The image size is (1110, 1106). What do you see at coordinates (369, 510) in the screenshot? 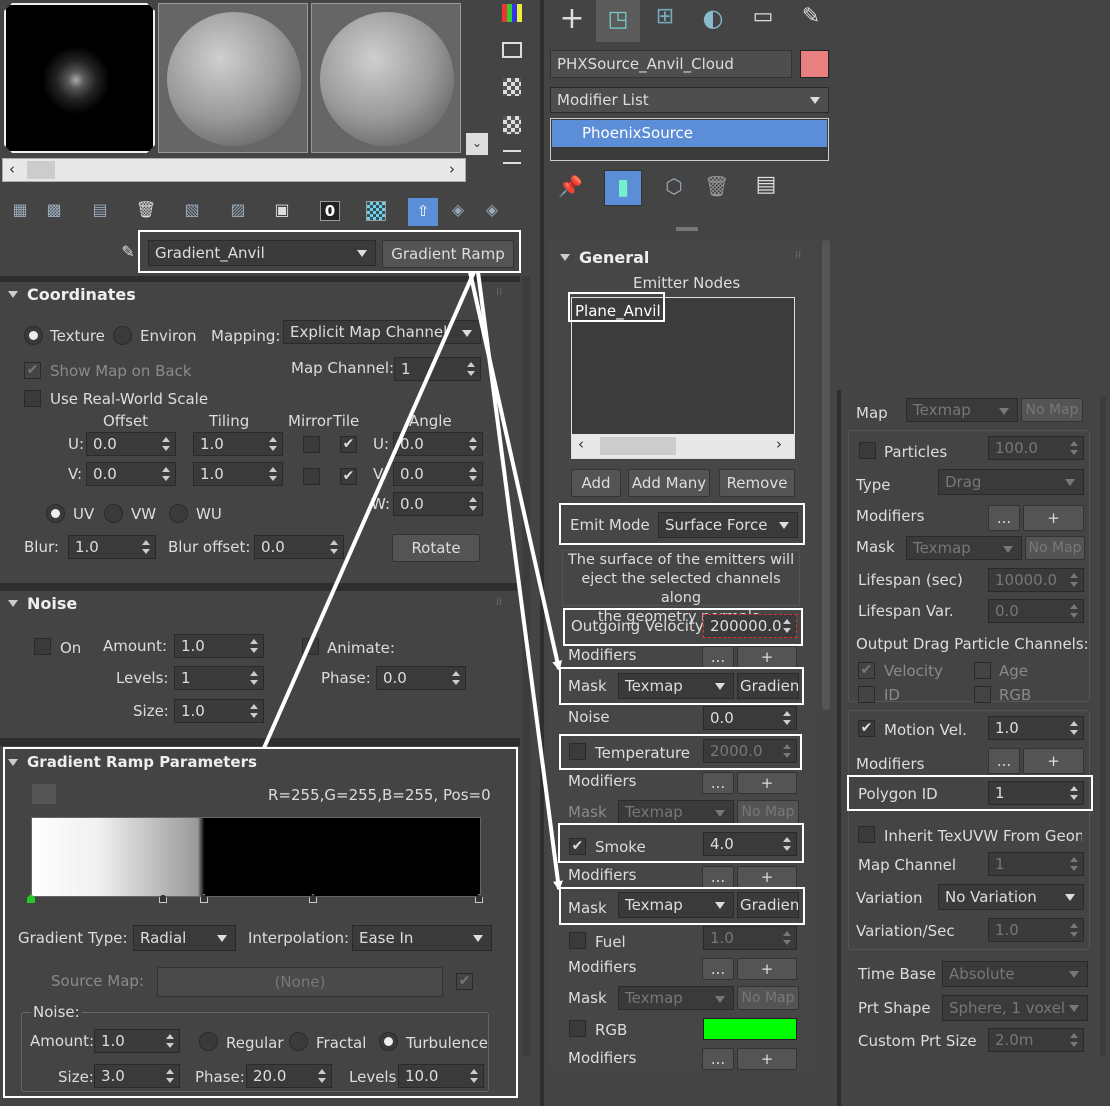
I see `arrow-to-polygon-id` at bounding box center [369, 510].